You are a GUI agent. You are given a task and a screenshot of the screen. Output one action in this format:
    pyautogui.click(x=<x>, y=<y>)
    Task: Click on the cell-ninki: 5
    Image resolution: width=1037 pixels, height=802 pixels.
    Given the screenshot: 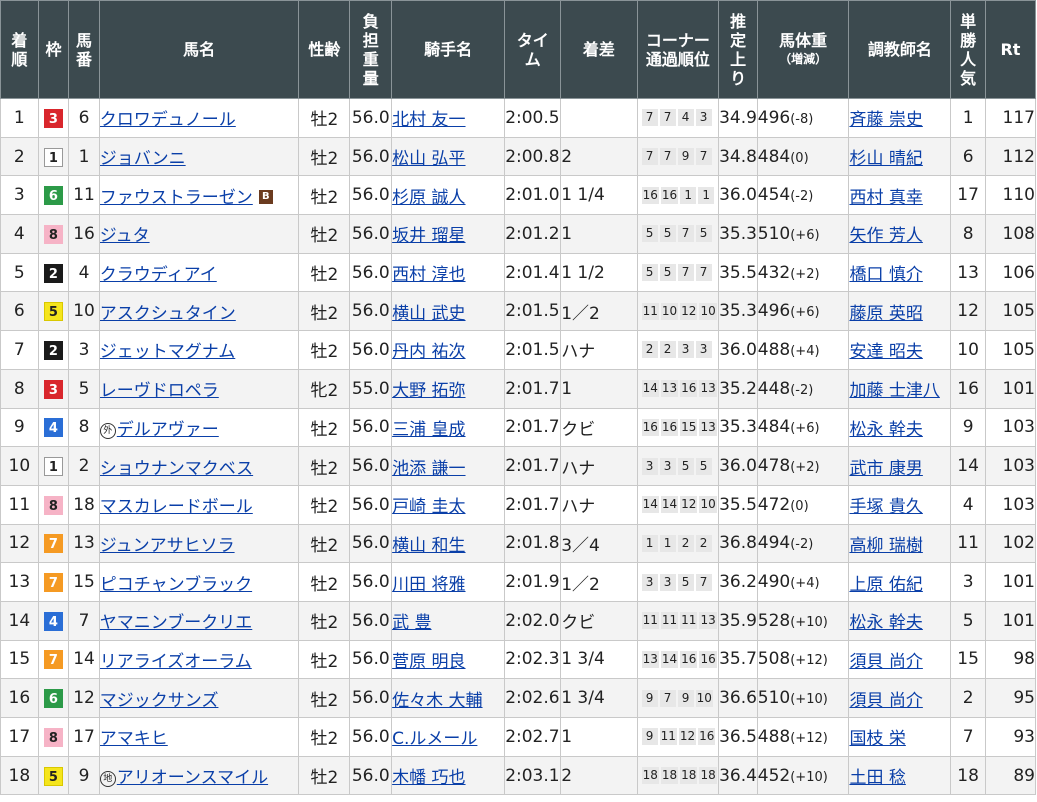 What is the action you would take?
    pyautogui.click(x=968, y=620)
    